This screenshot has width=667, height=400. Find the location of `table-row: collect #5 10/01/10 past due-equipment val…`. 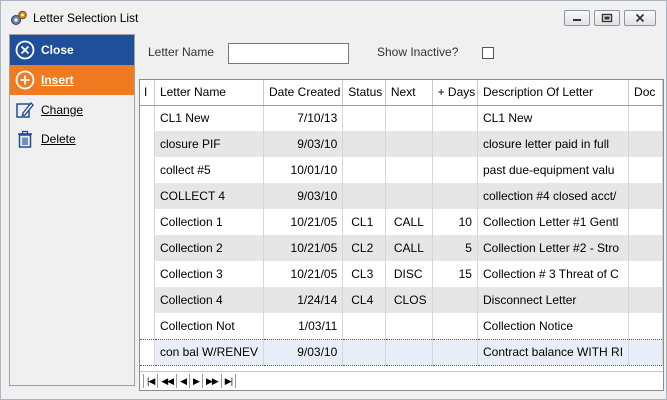

table-row: collect #5 10/01/10 past due-equipment val… is located at coordinates (401, 170).